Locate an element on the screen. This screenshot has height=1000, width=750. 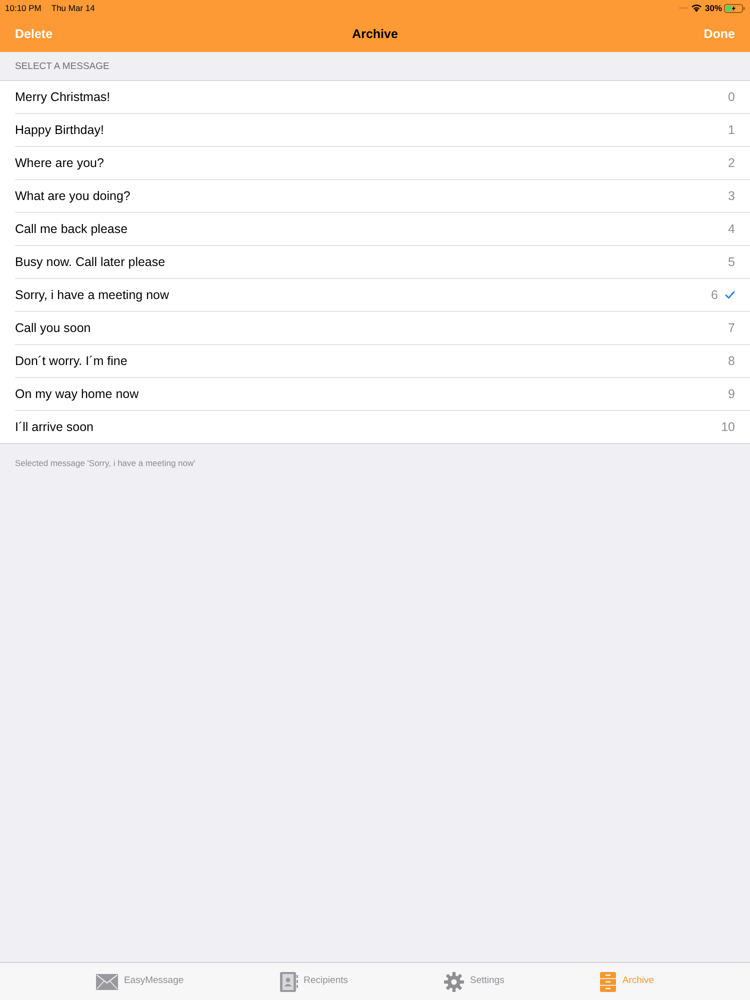
status-time: 10:10 PM is located at coordinates (23, 8).